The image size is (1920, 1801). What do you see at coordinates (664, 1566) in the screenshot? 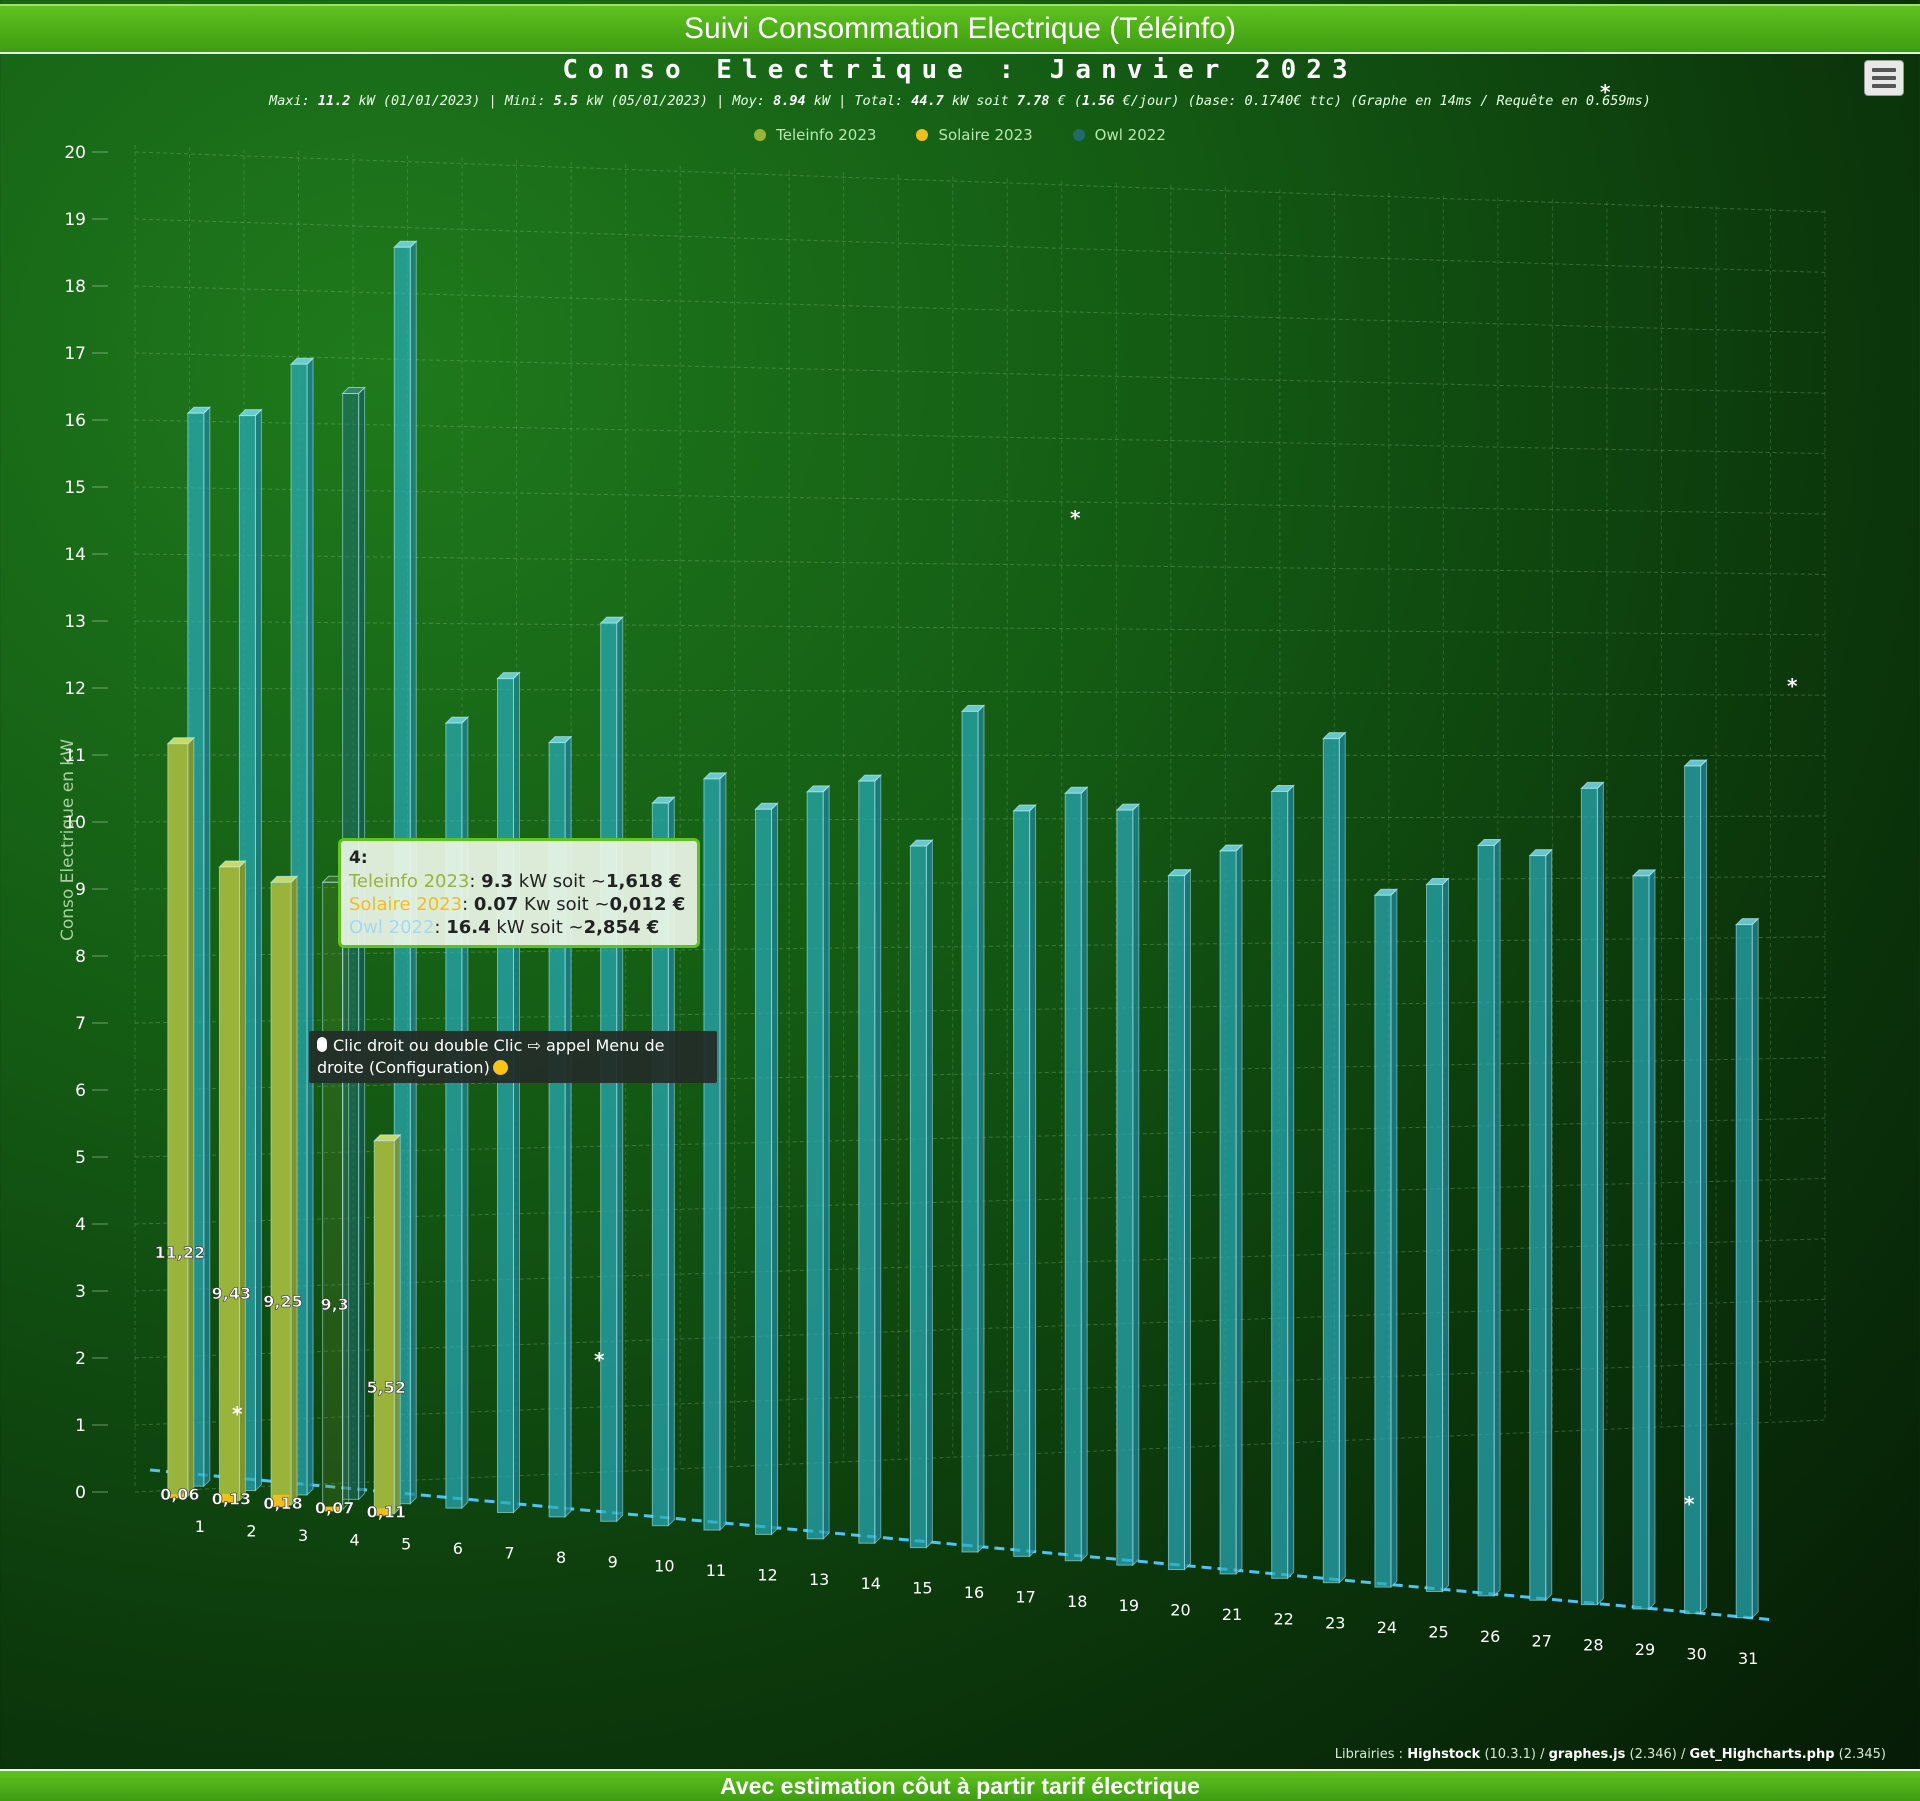
I see `x-tick-label: 10` at bounding box center [664, 1566].